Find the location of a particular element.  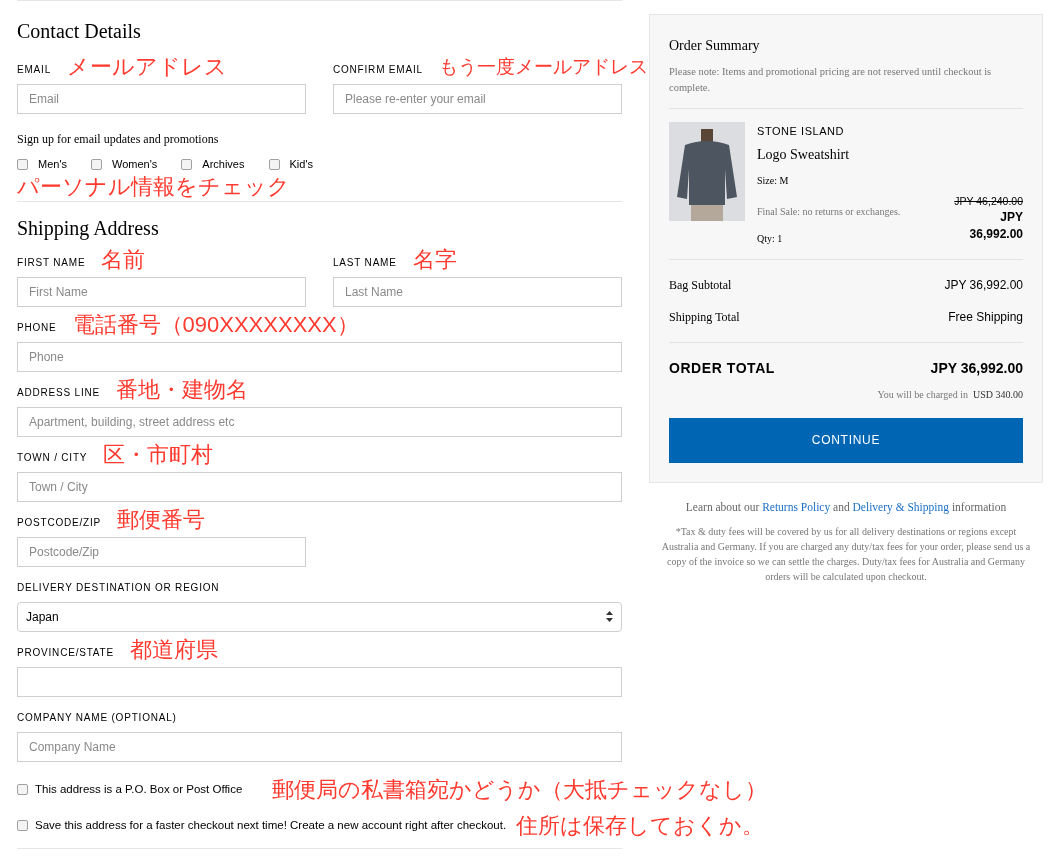

section-heading: Contact Details is located at coordinates (79, 31).